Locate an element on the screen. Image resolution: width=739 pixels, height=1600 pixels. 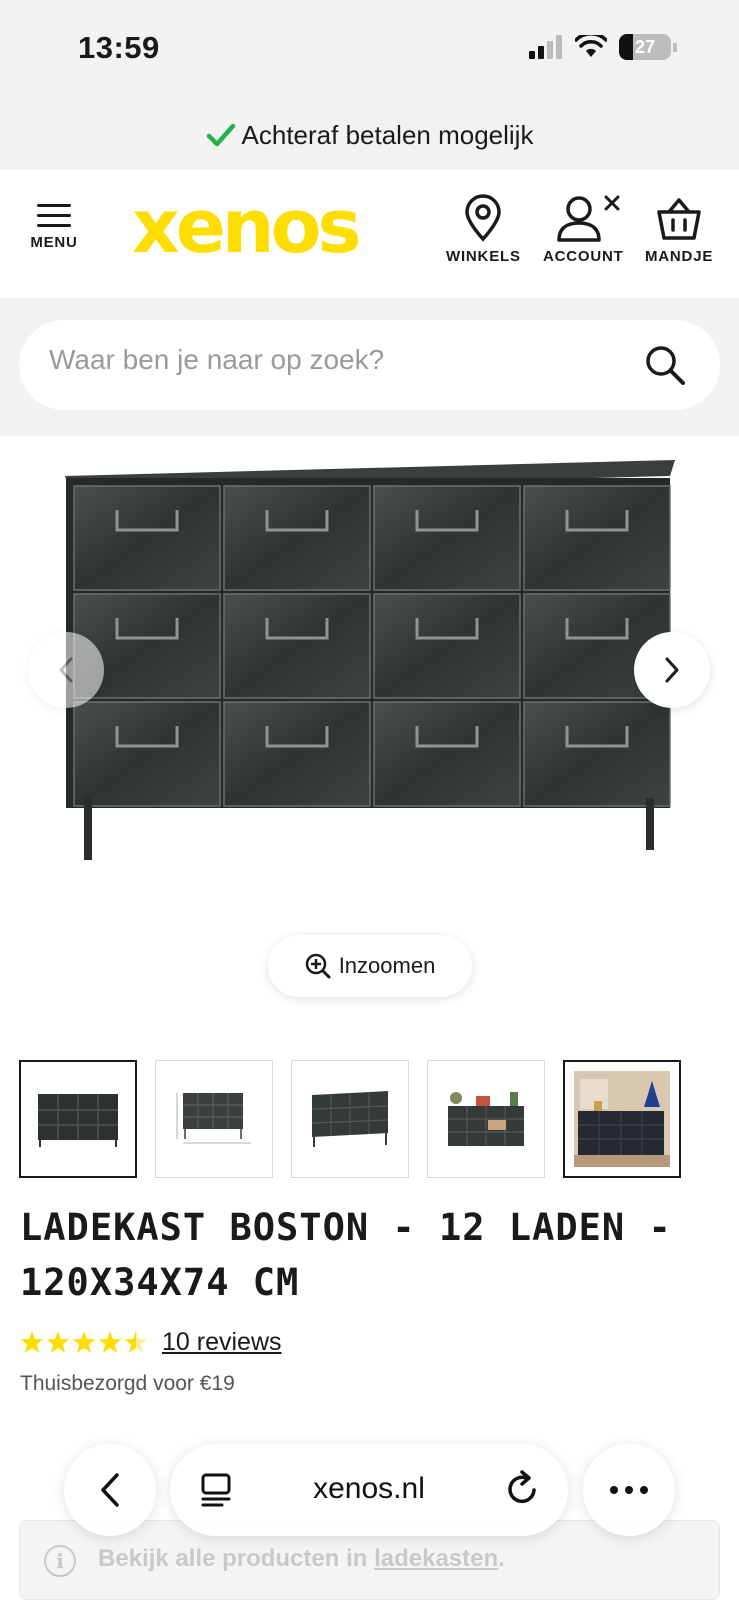
thumbnail-room-image is located at coordinates (622, 1119).